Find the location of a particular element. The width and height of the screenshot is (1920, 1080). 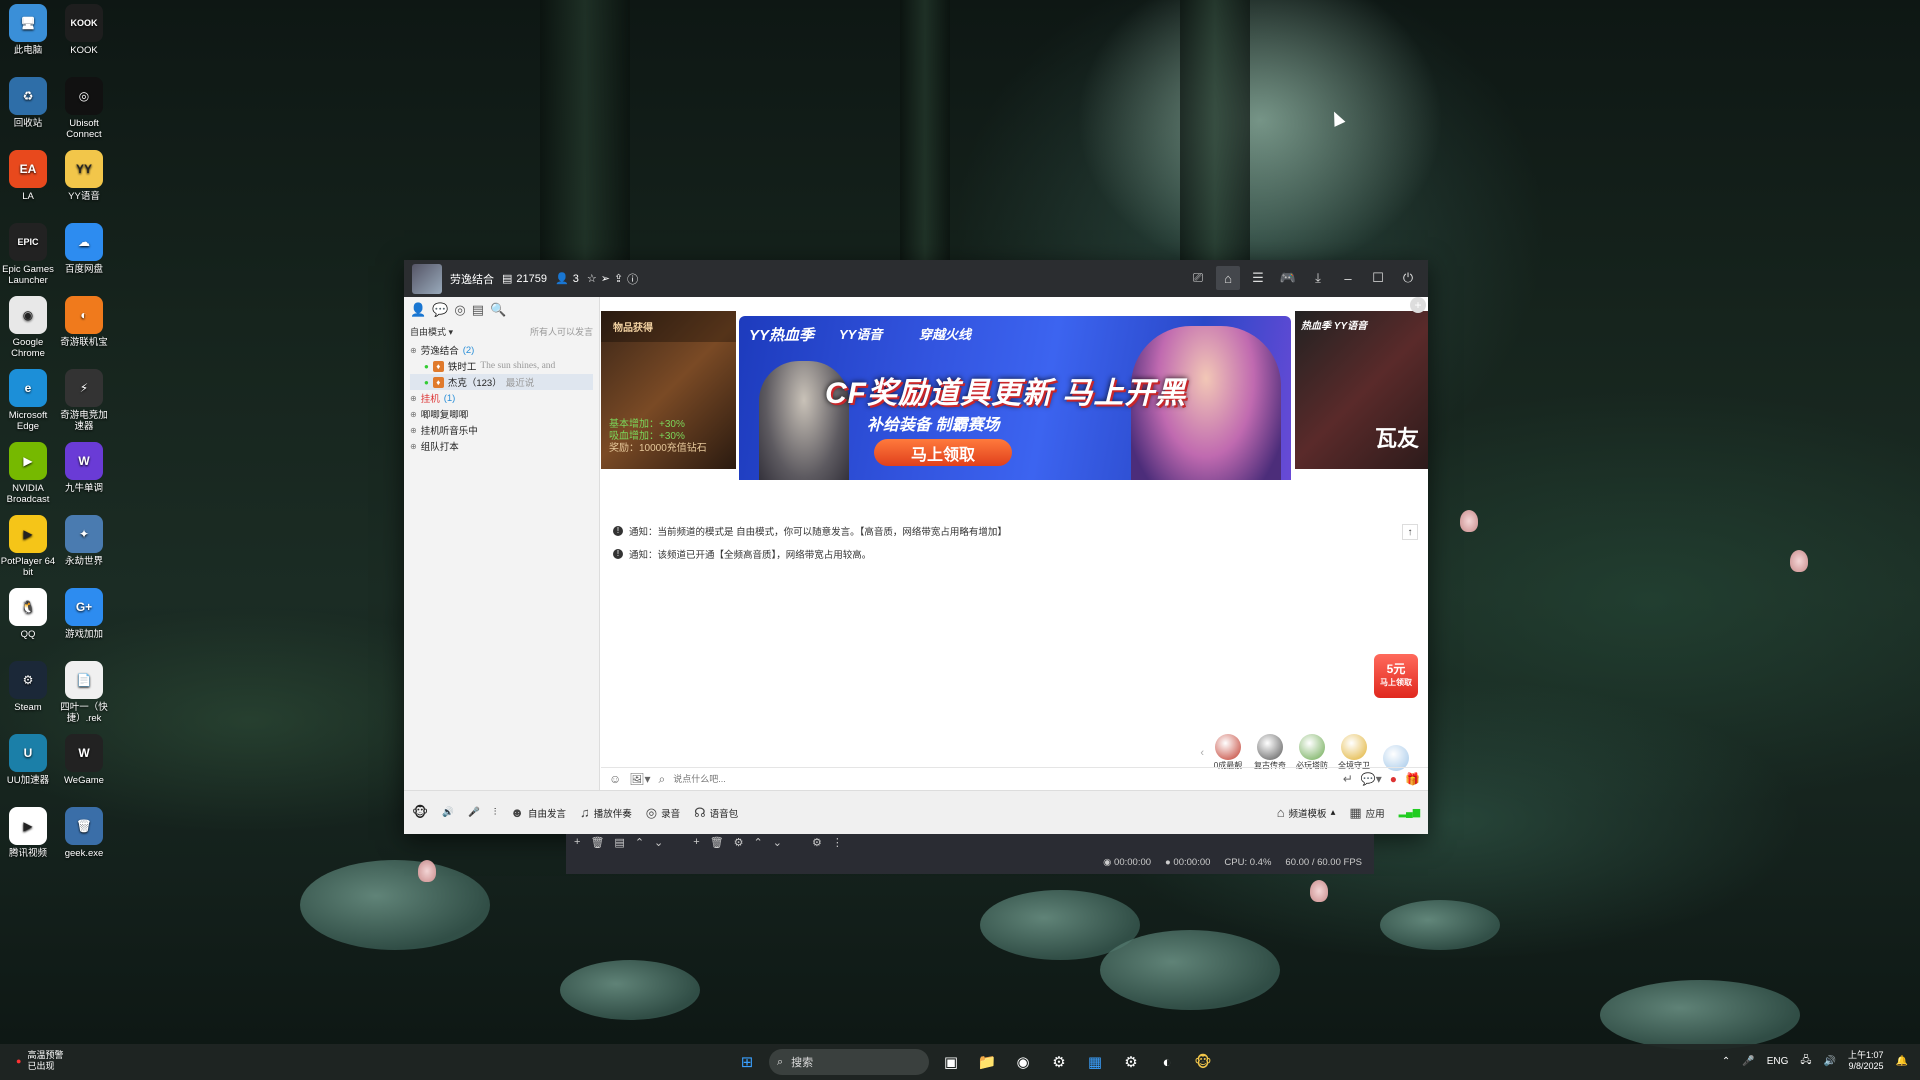

emoji-icon: ☺ is located at coordinates (615, 779).